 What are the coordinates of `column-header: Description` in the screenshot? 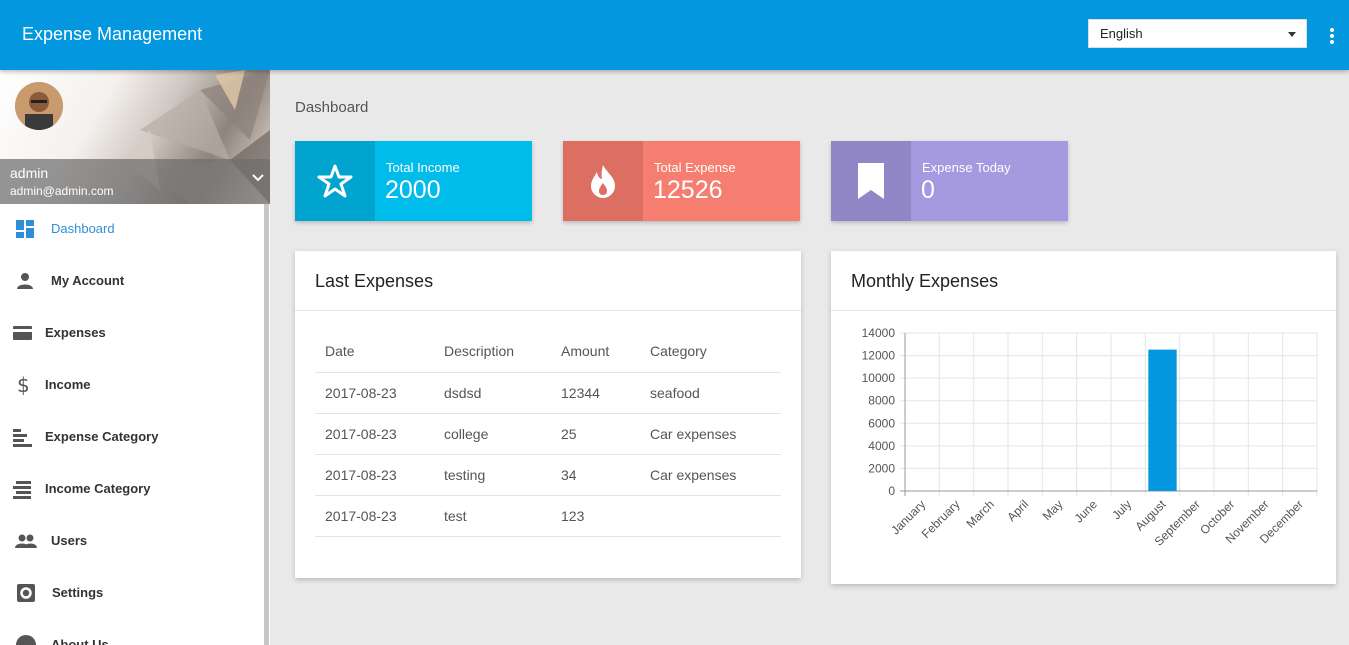 It's located at (492, 352).